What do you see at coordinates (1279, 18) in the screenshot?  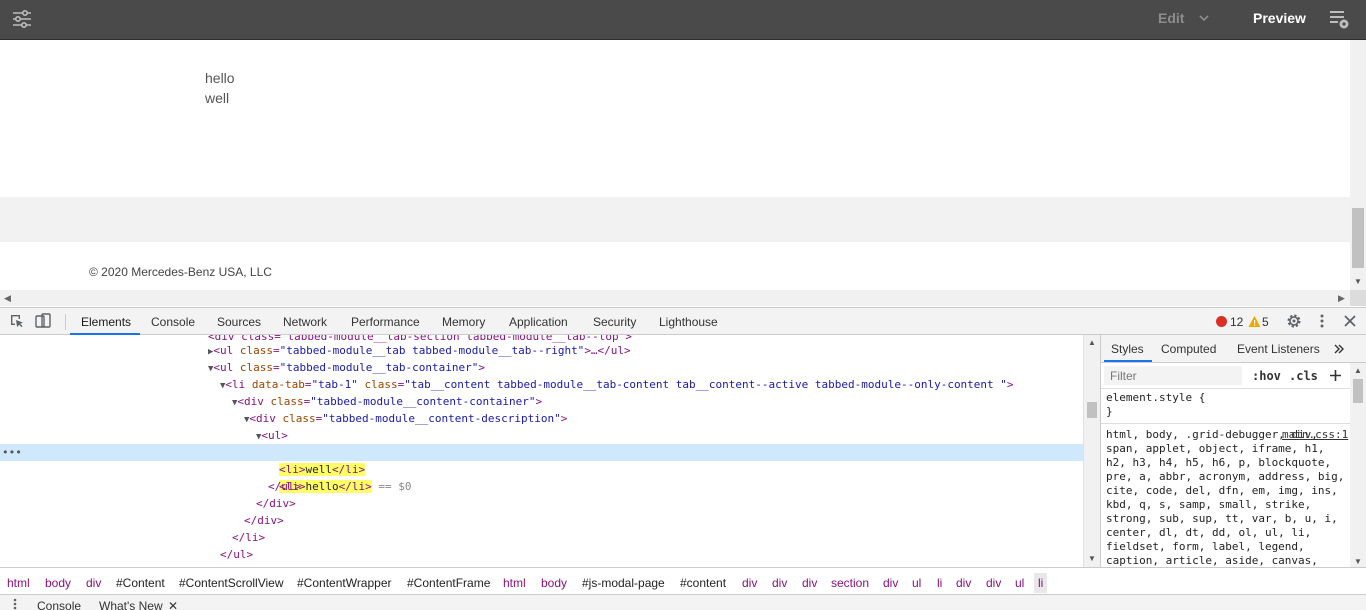 I see `preview-button: Preview` at bounding box center [1279, 18].